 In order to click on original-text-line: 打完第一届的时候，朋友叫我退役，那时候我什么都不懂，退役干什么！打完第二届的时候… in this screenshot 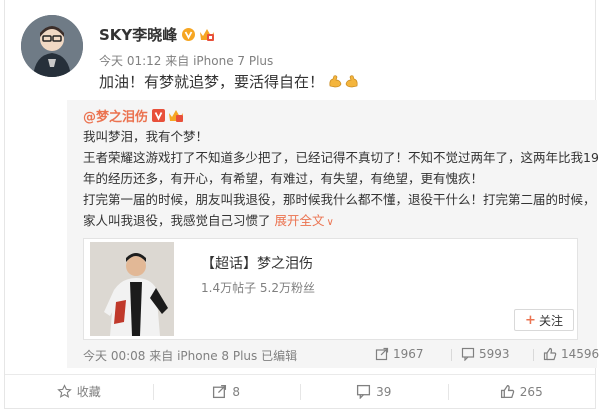, I will do `click(339, 199)`.